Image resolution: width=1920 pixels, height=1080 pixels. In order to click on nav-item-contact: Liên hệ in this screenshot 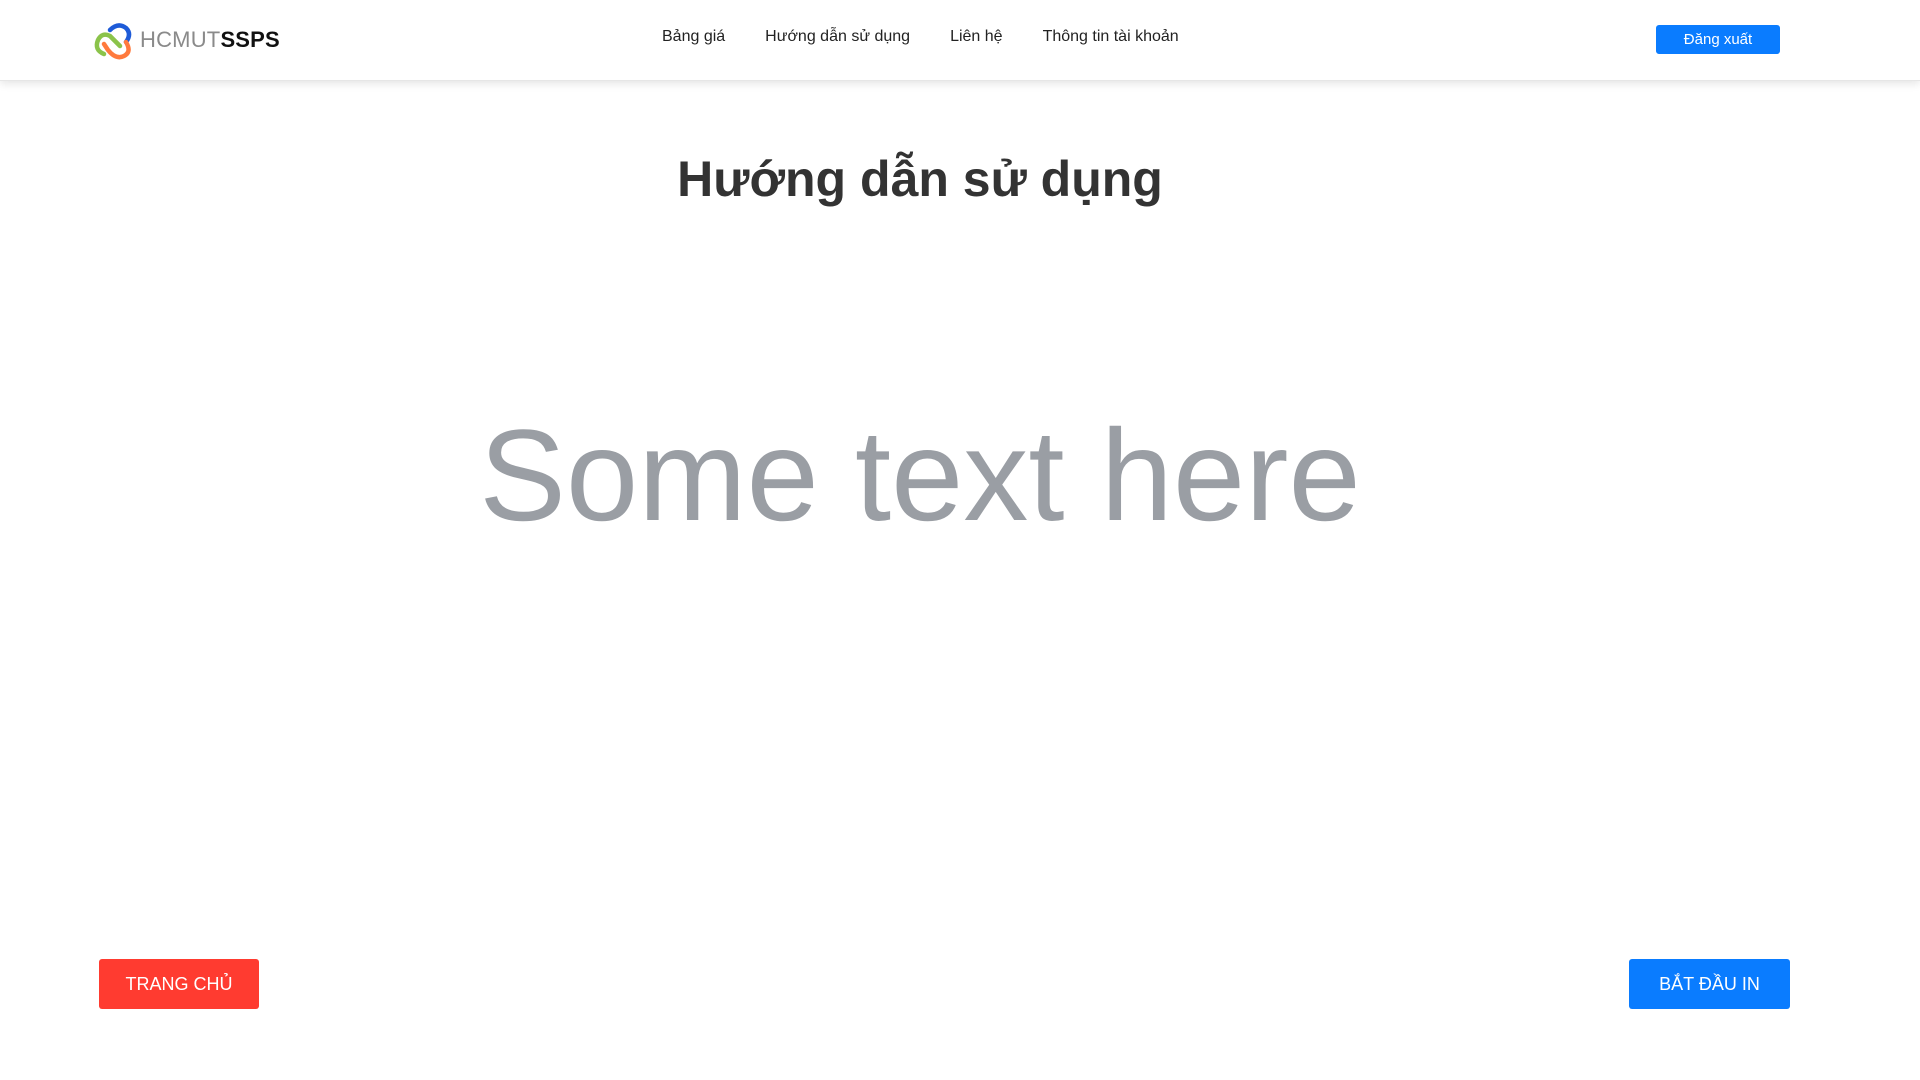, I will do `click(976, 37)`.